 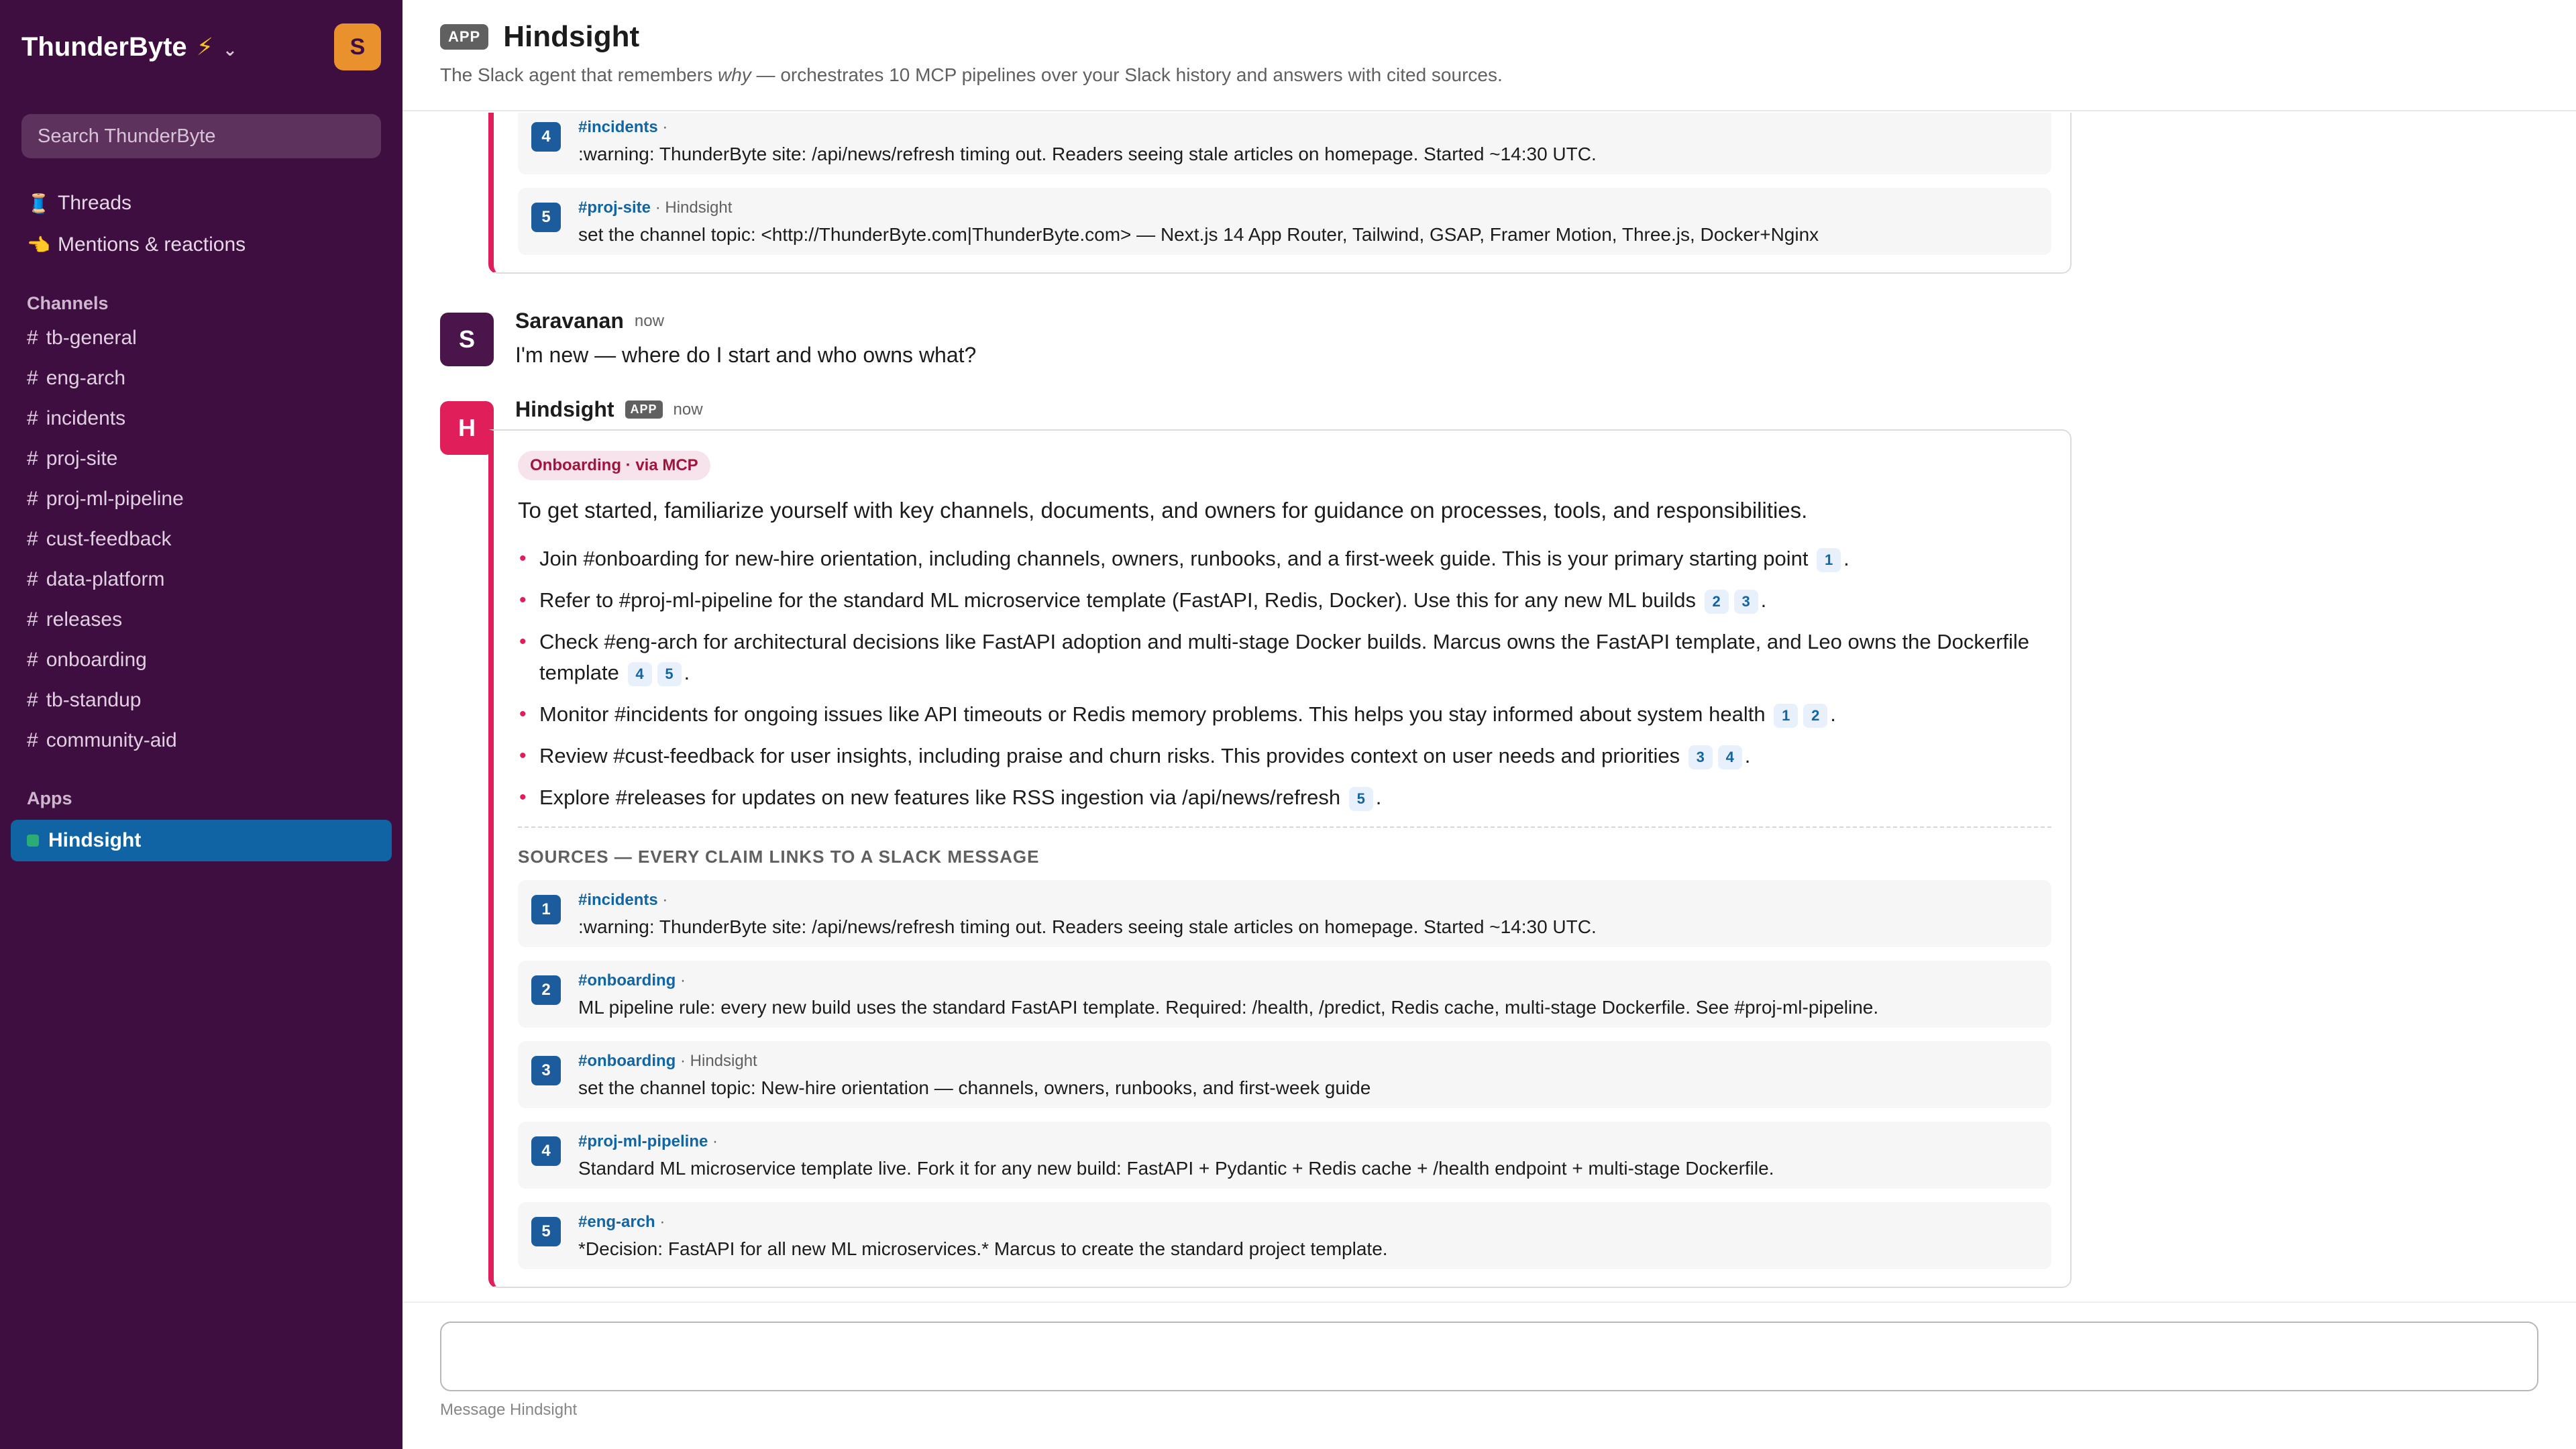 What do you see at coordinates (571, 37) in the screenshot?
I see `page-title: Hindsight` at bounding box center [571, 37].